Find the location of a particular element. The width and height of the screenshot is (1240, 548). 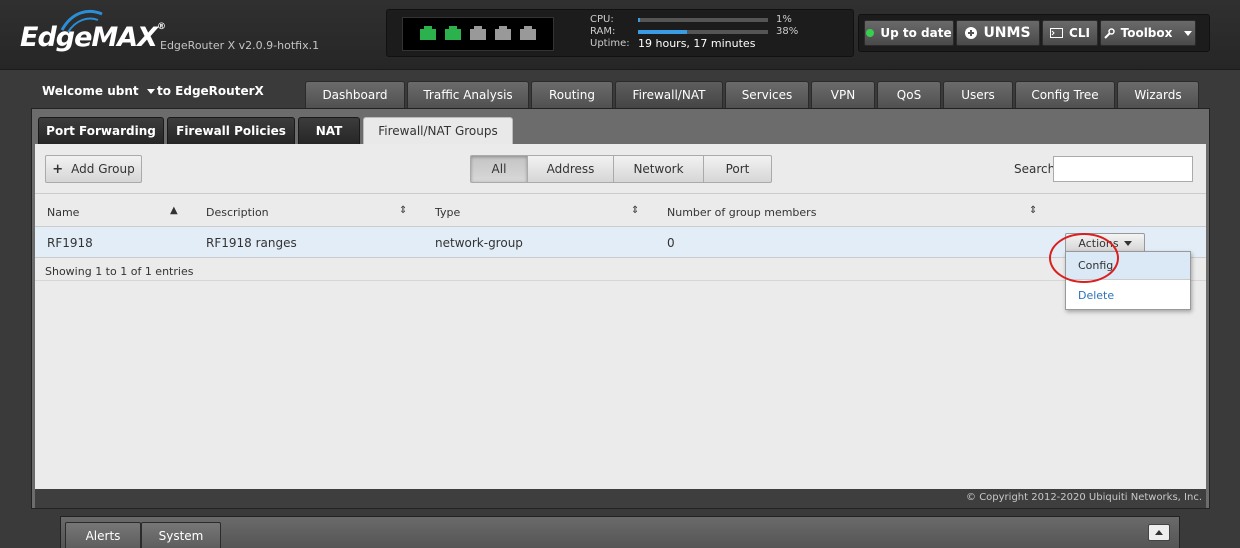

router-name: to EdgeRouterX is located at coordinates (210, 91).